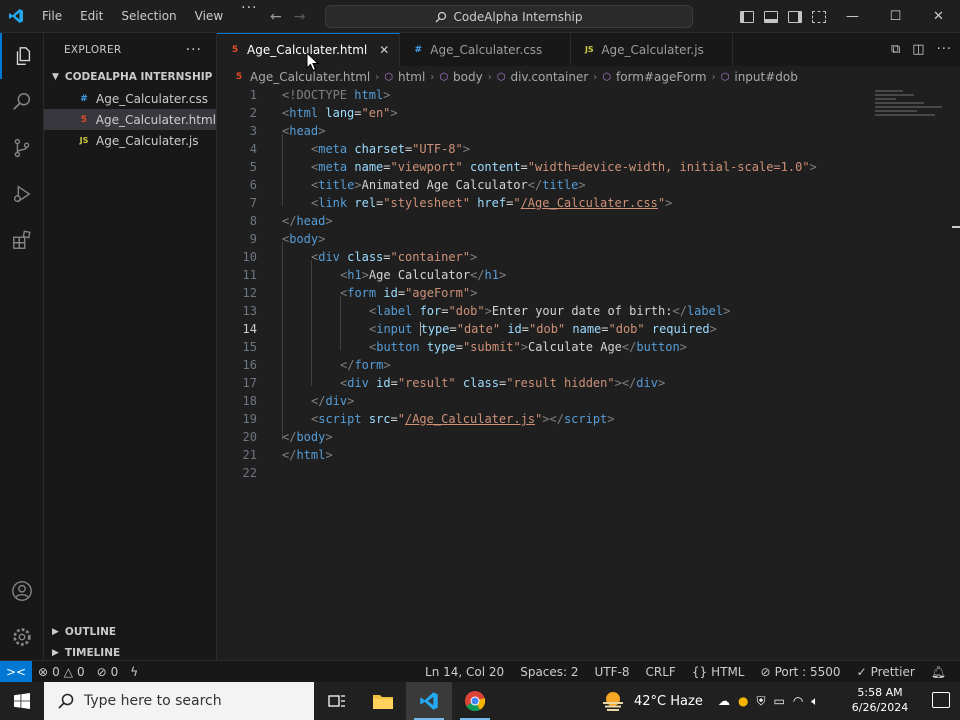 The image size is (960, 720). I want to click on token: head, so click(311, 221).